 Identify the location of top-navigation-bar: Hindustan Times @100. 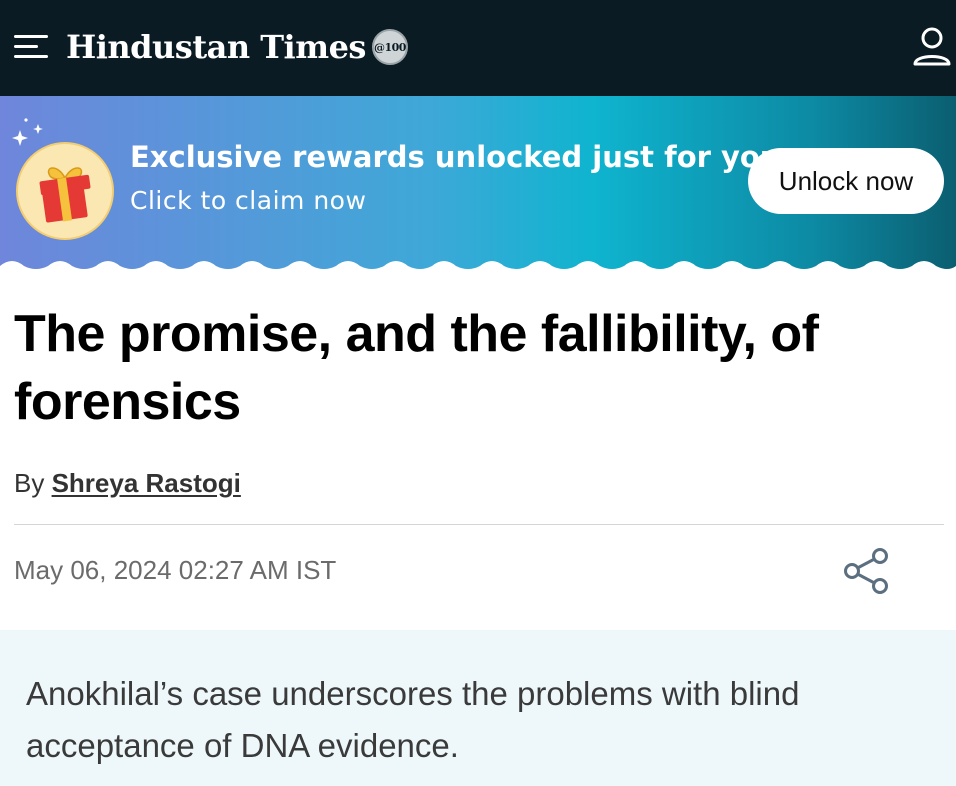
(478, 48).